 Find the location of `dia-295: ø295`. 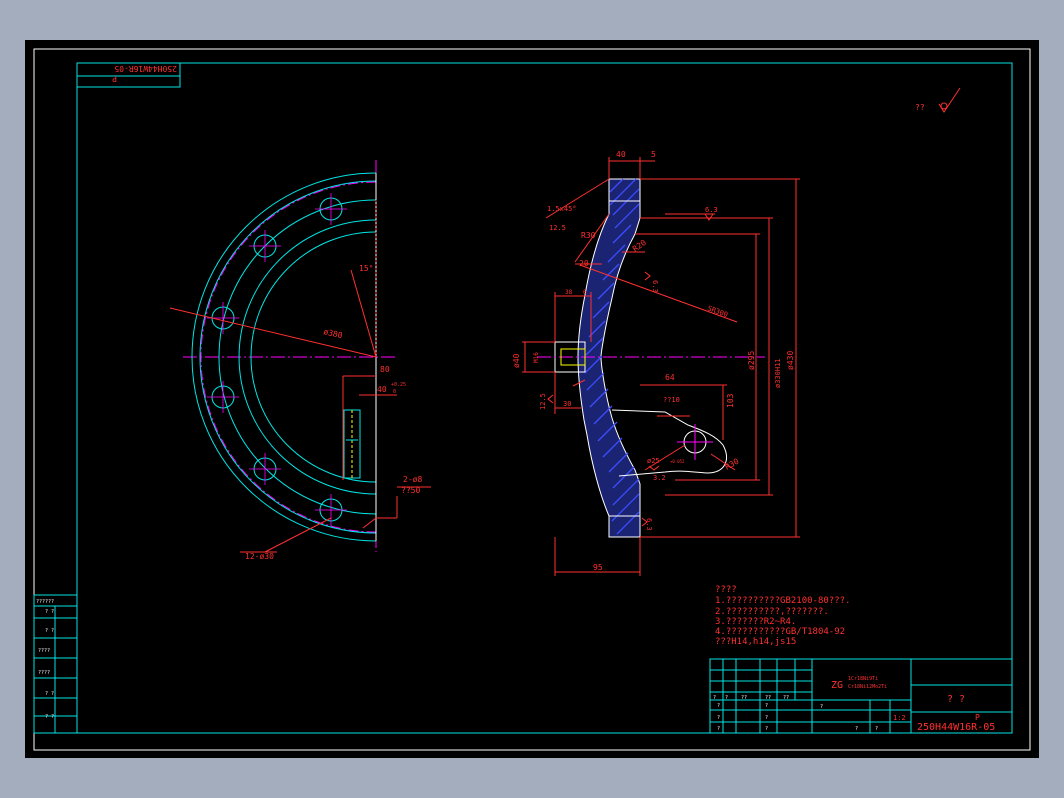

dia-295: ø295 is located at coordinates (751, 360).